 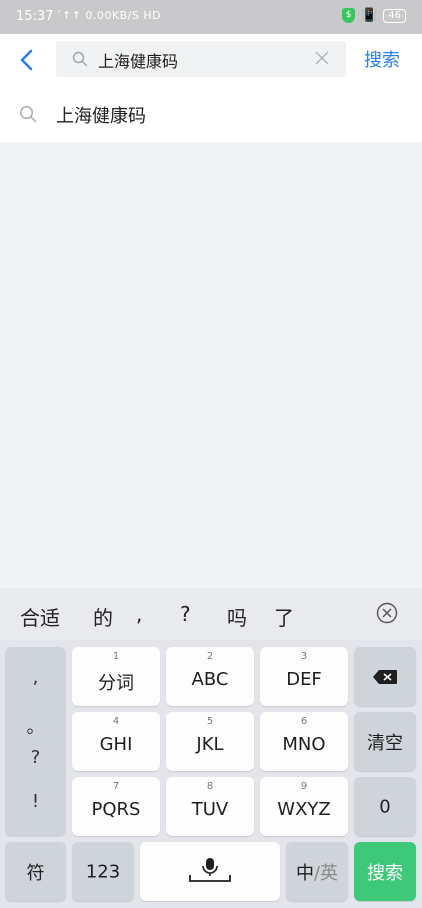 I want to click on backspace-icon, so click(x=385, y=677).